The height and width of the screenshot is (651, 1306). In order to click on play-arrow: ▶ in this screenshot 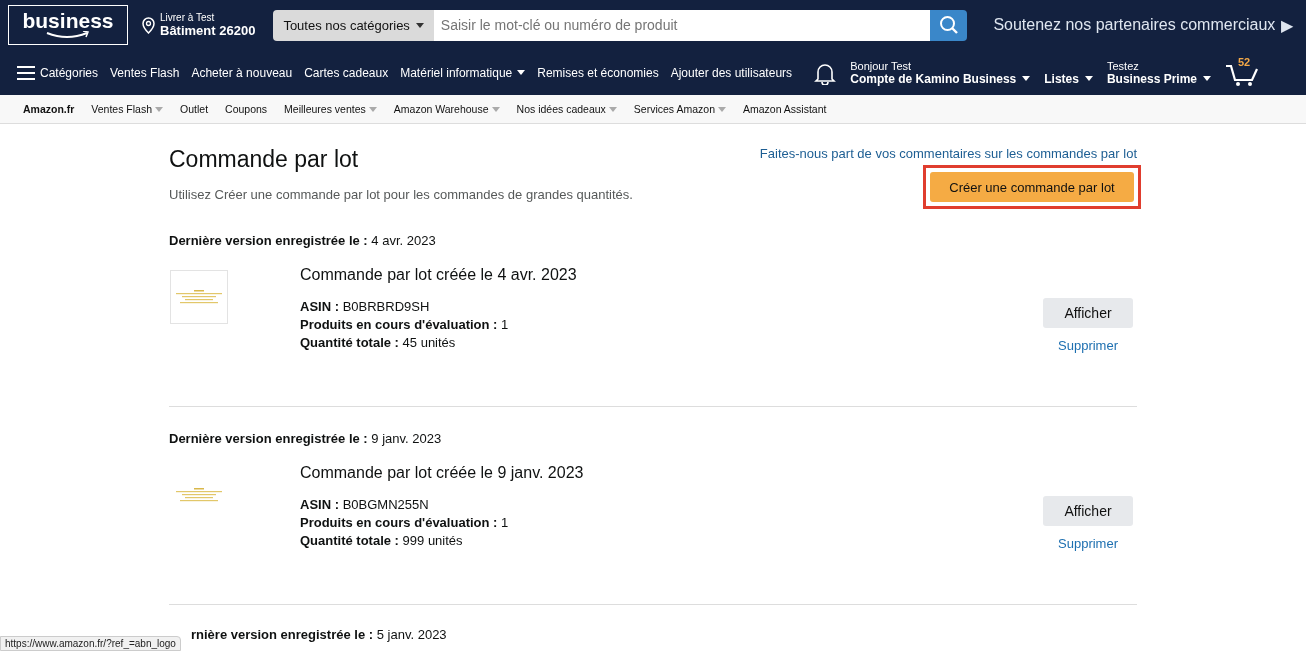, I will do `click(1287, 25)`.